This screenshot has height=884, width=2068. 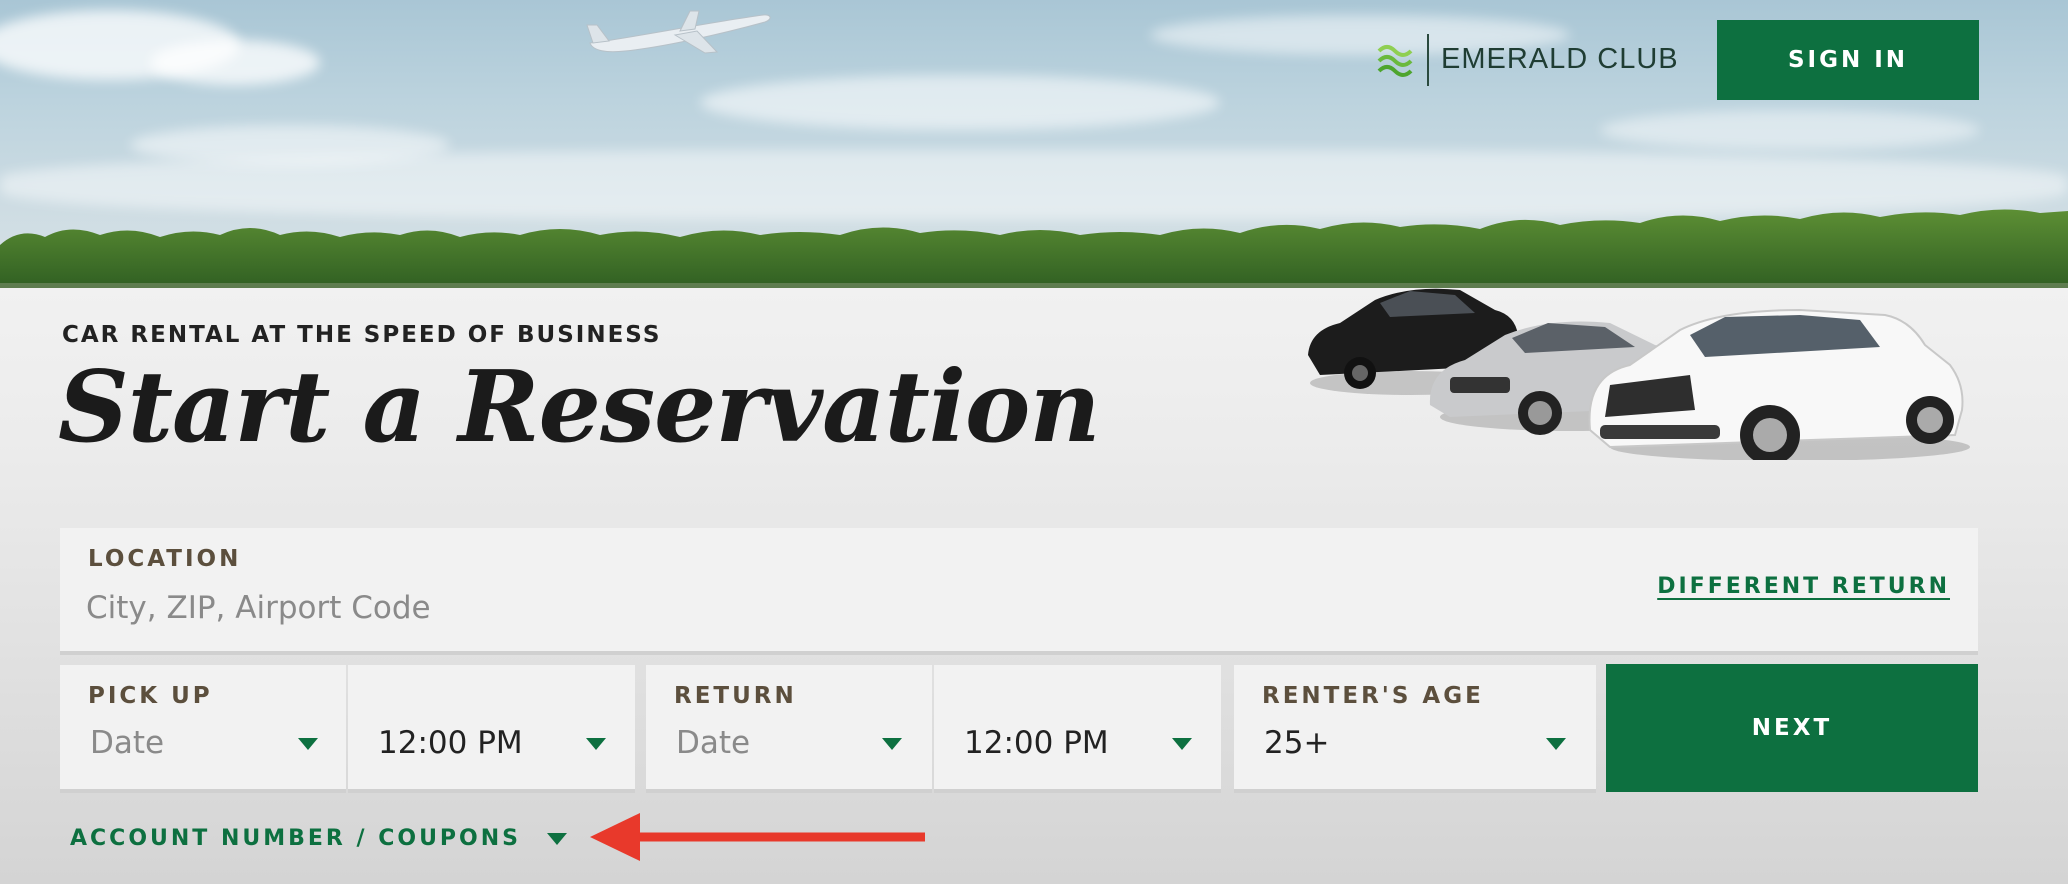 I want to click on location-input, so click(x=686, y=608).